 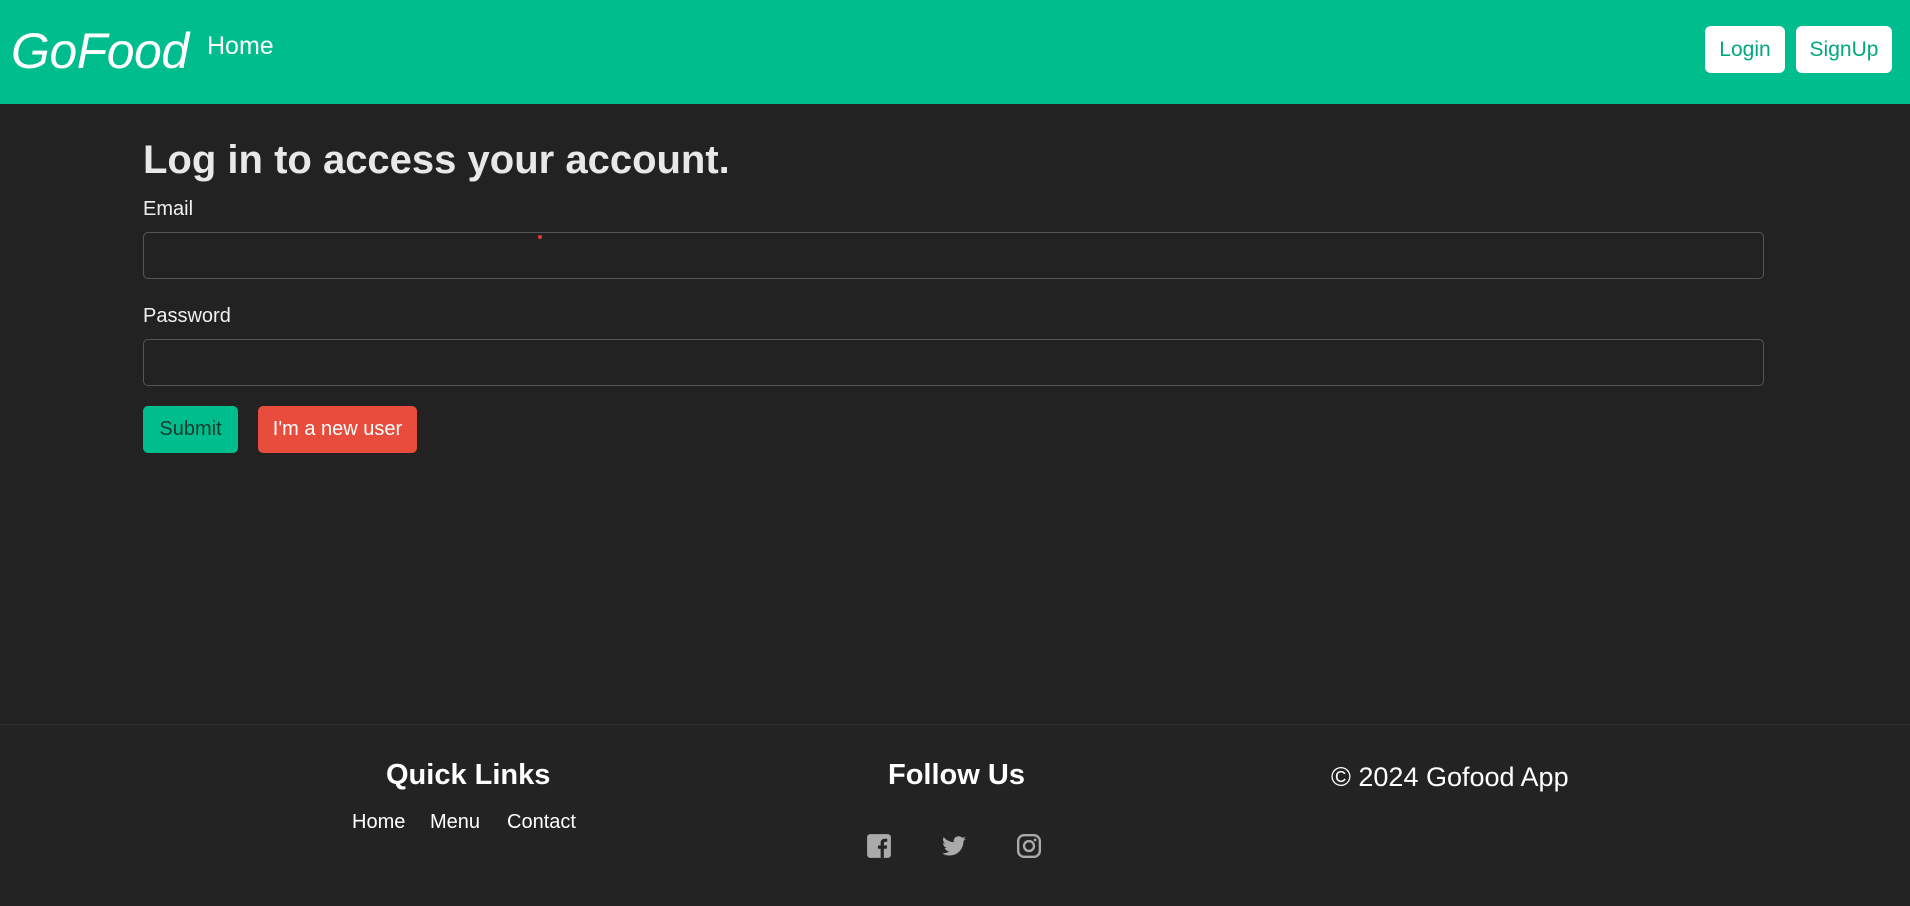 What do you see at coordinates (955, 52) in the screenshot?
I see `top-navbar: GoFood Home Login SignUp` at bounding box center [955, 52].